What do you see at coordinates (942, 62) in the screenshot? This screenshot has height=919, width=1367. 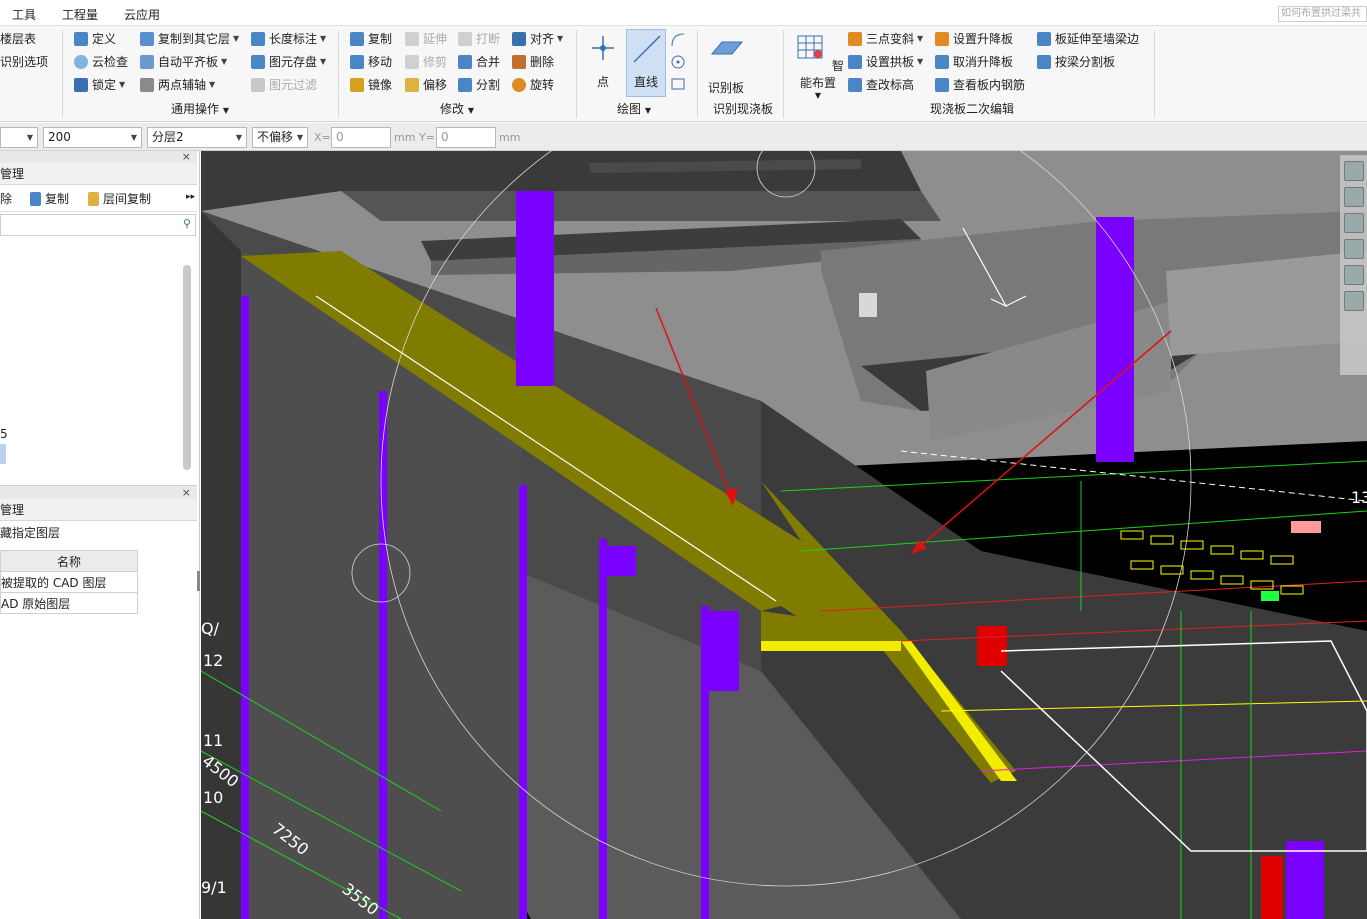 I see `cancel-raise-icon` at bounding box center [942, 62].